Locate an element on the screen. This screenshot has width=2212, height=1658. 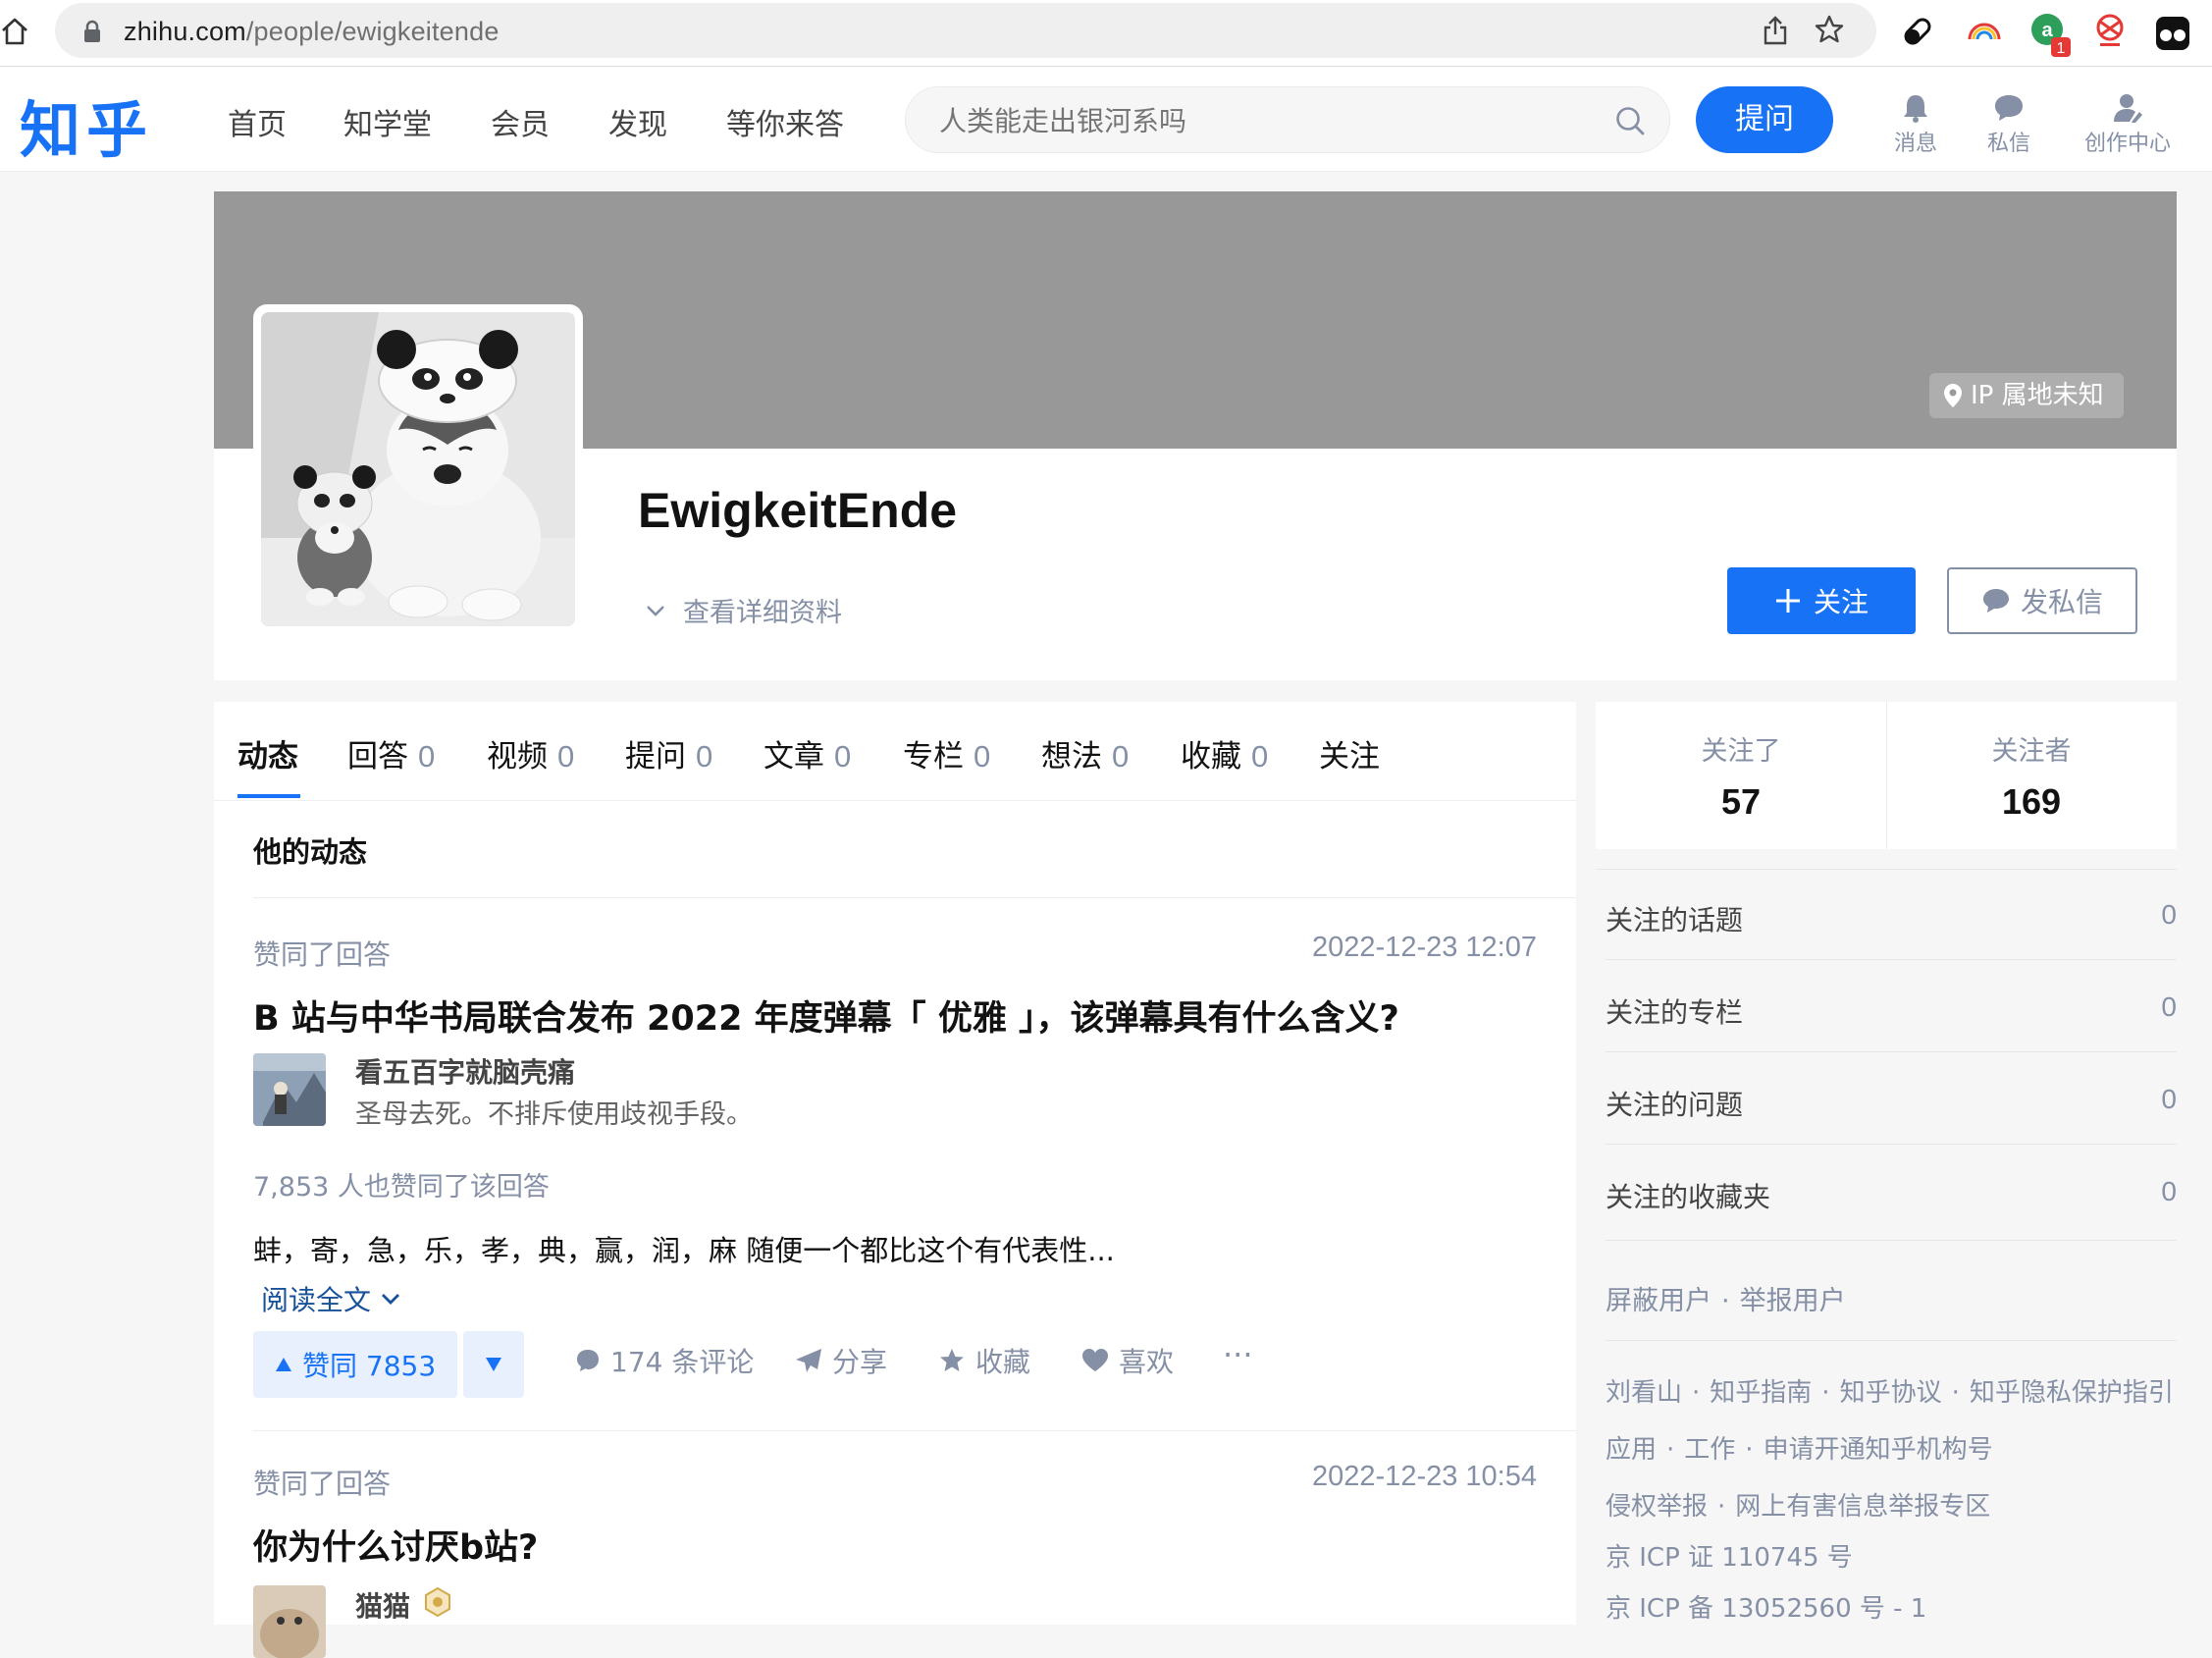
divider is located at coordinates (1891, 1341).